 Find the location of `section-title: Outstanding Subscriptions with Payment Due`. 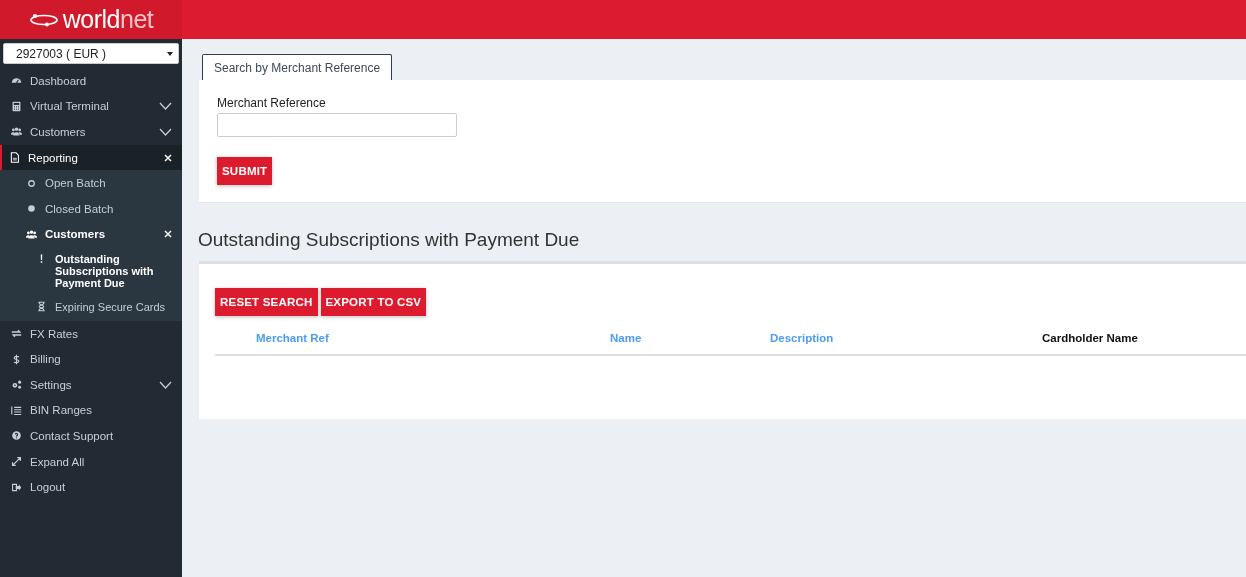

section-title: Outstanding Subscriptions with Payment Due is located at coordinates (389, 240).